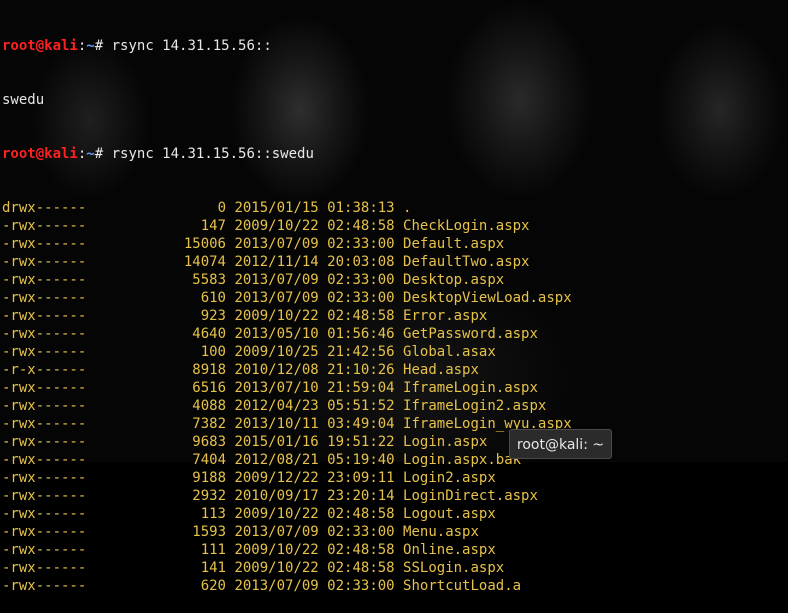  I want to click on file-name: ShortcutLoad.a, so click(462, 586).